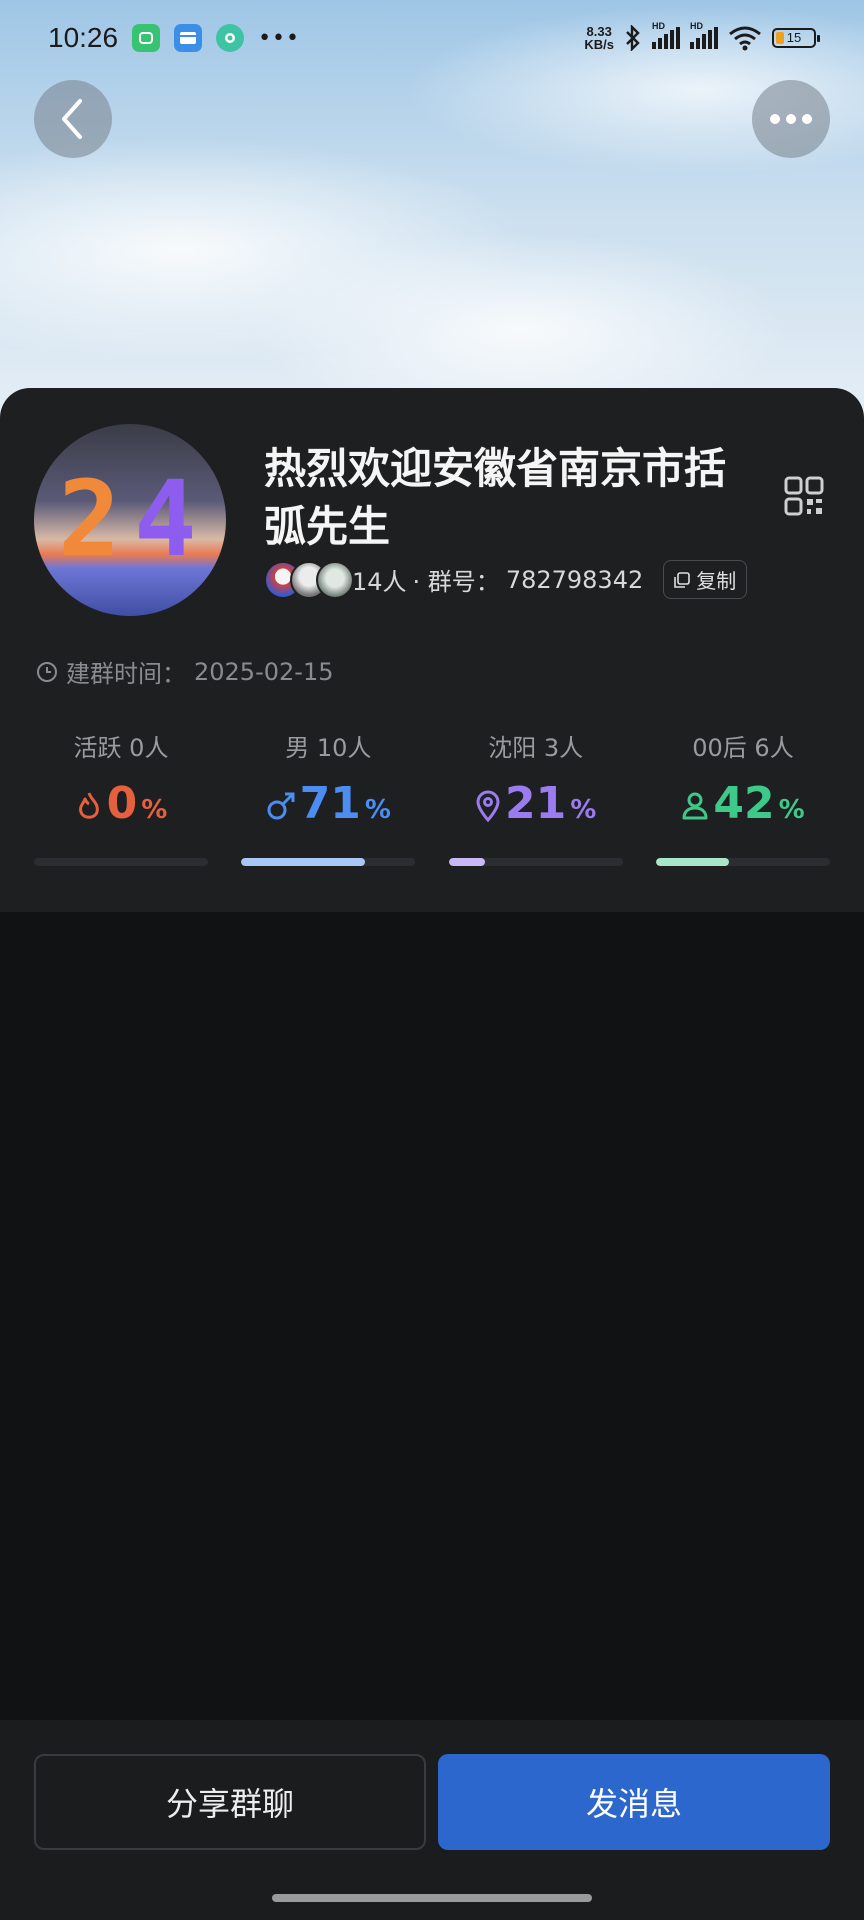 This screenshot has height=1920, width=864. I want to click on more-options-button, so click(791, 119).